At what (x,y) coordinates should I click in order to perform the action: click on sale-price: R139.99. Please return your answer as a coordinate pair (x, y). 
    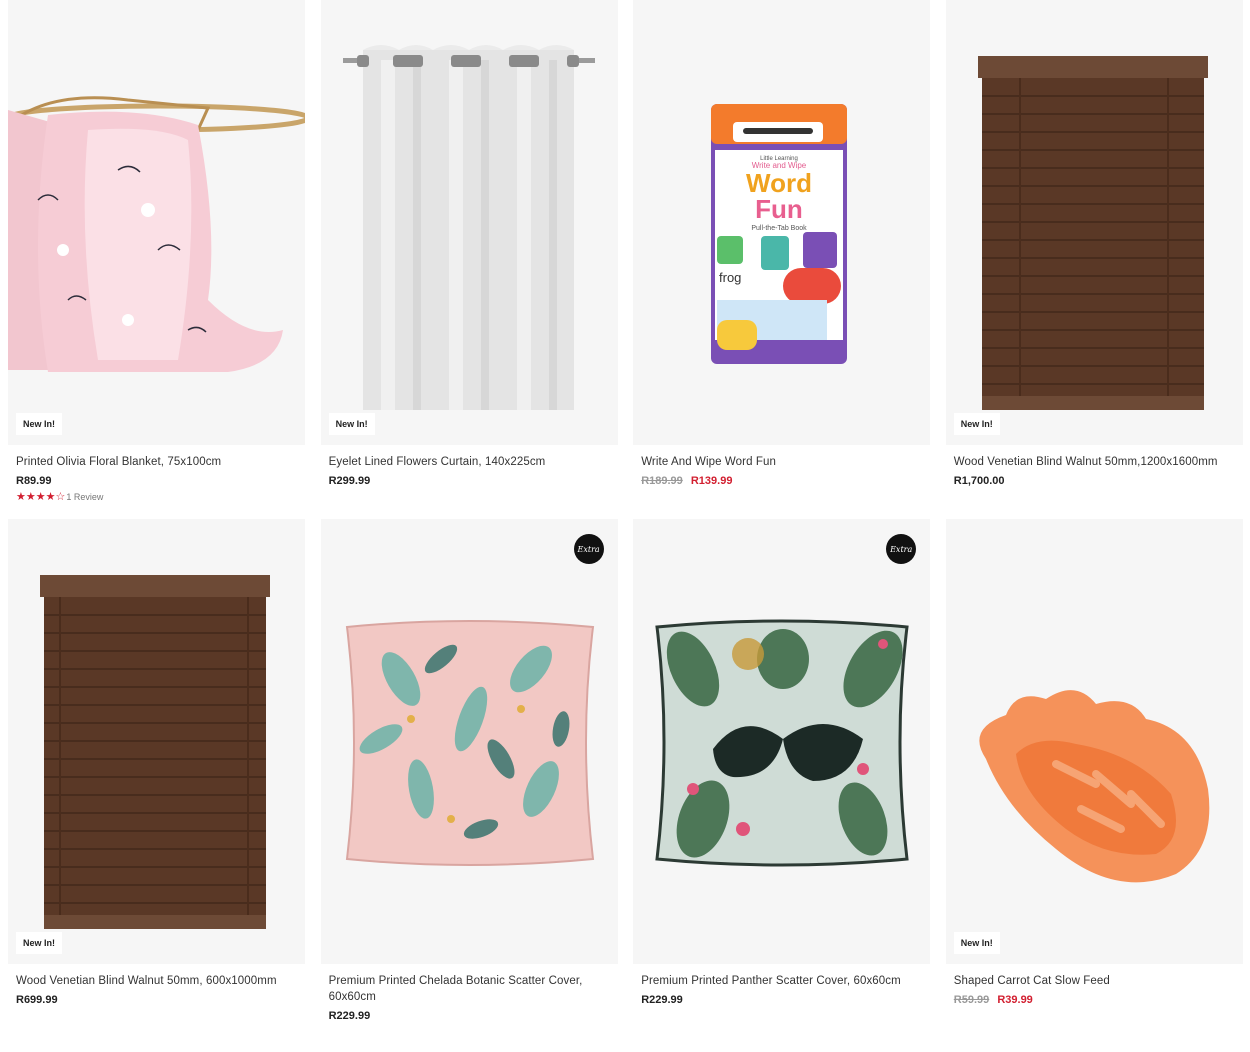
    Looking at the image, I should click on (711, 481).